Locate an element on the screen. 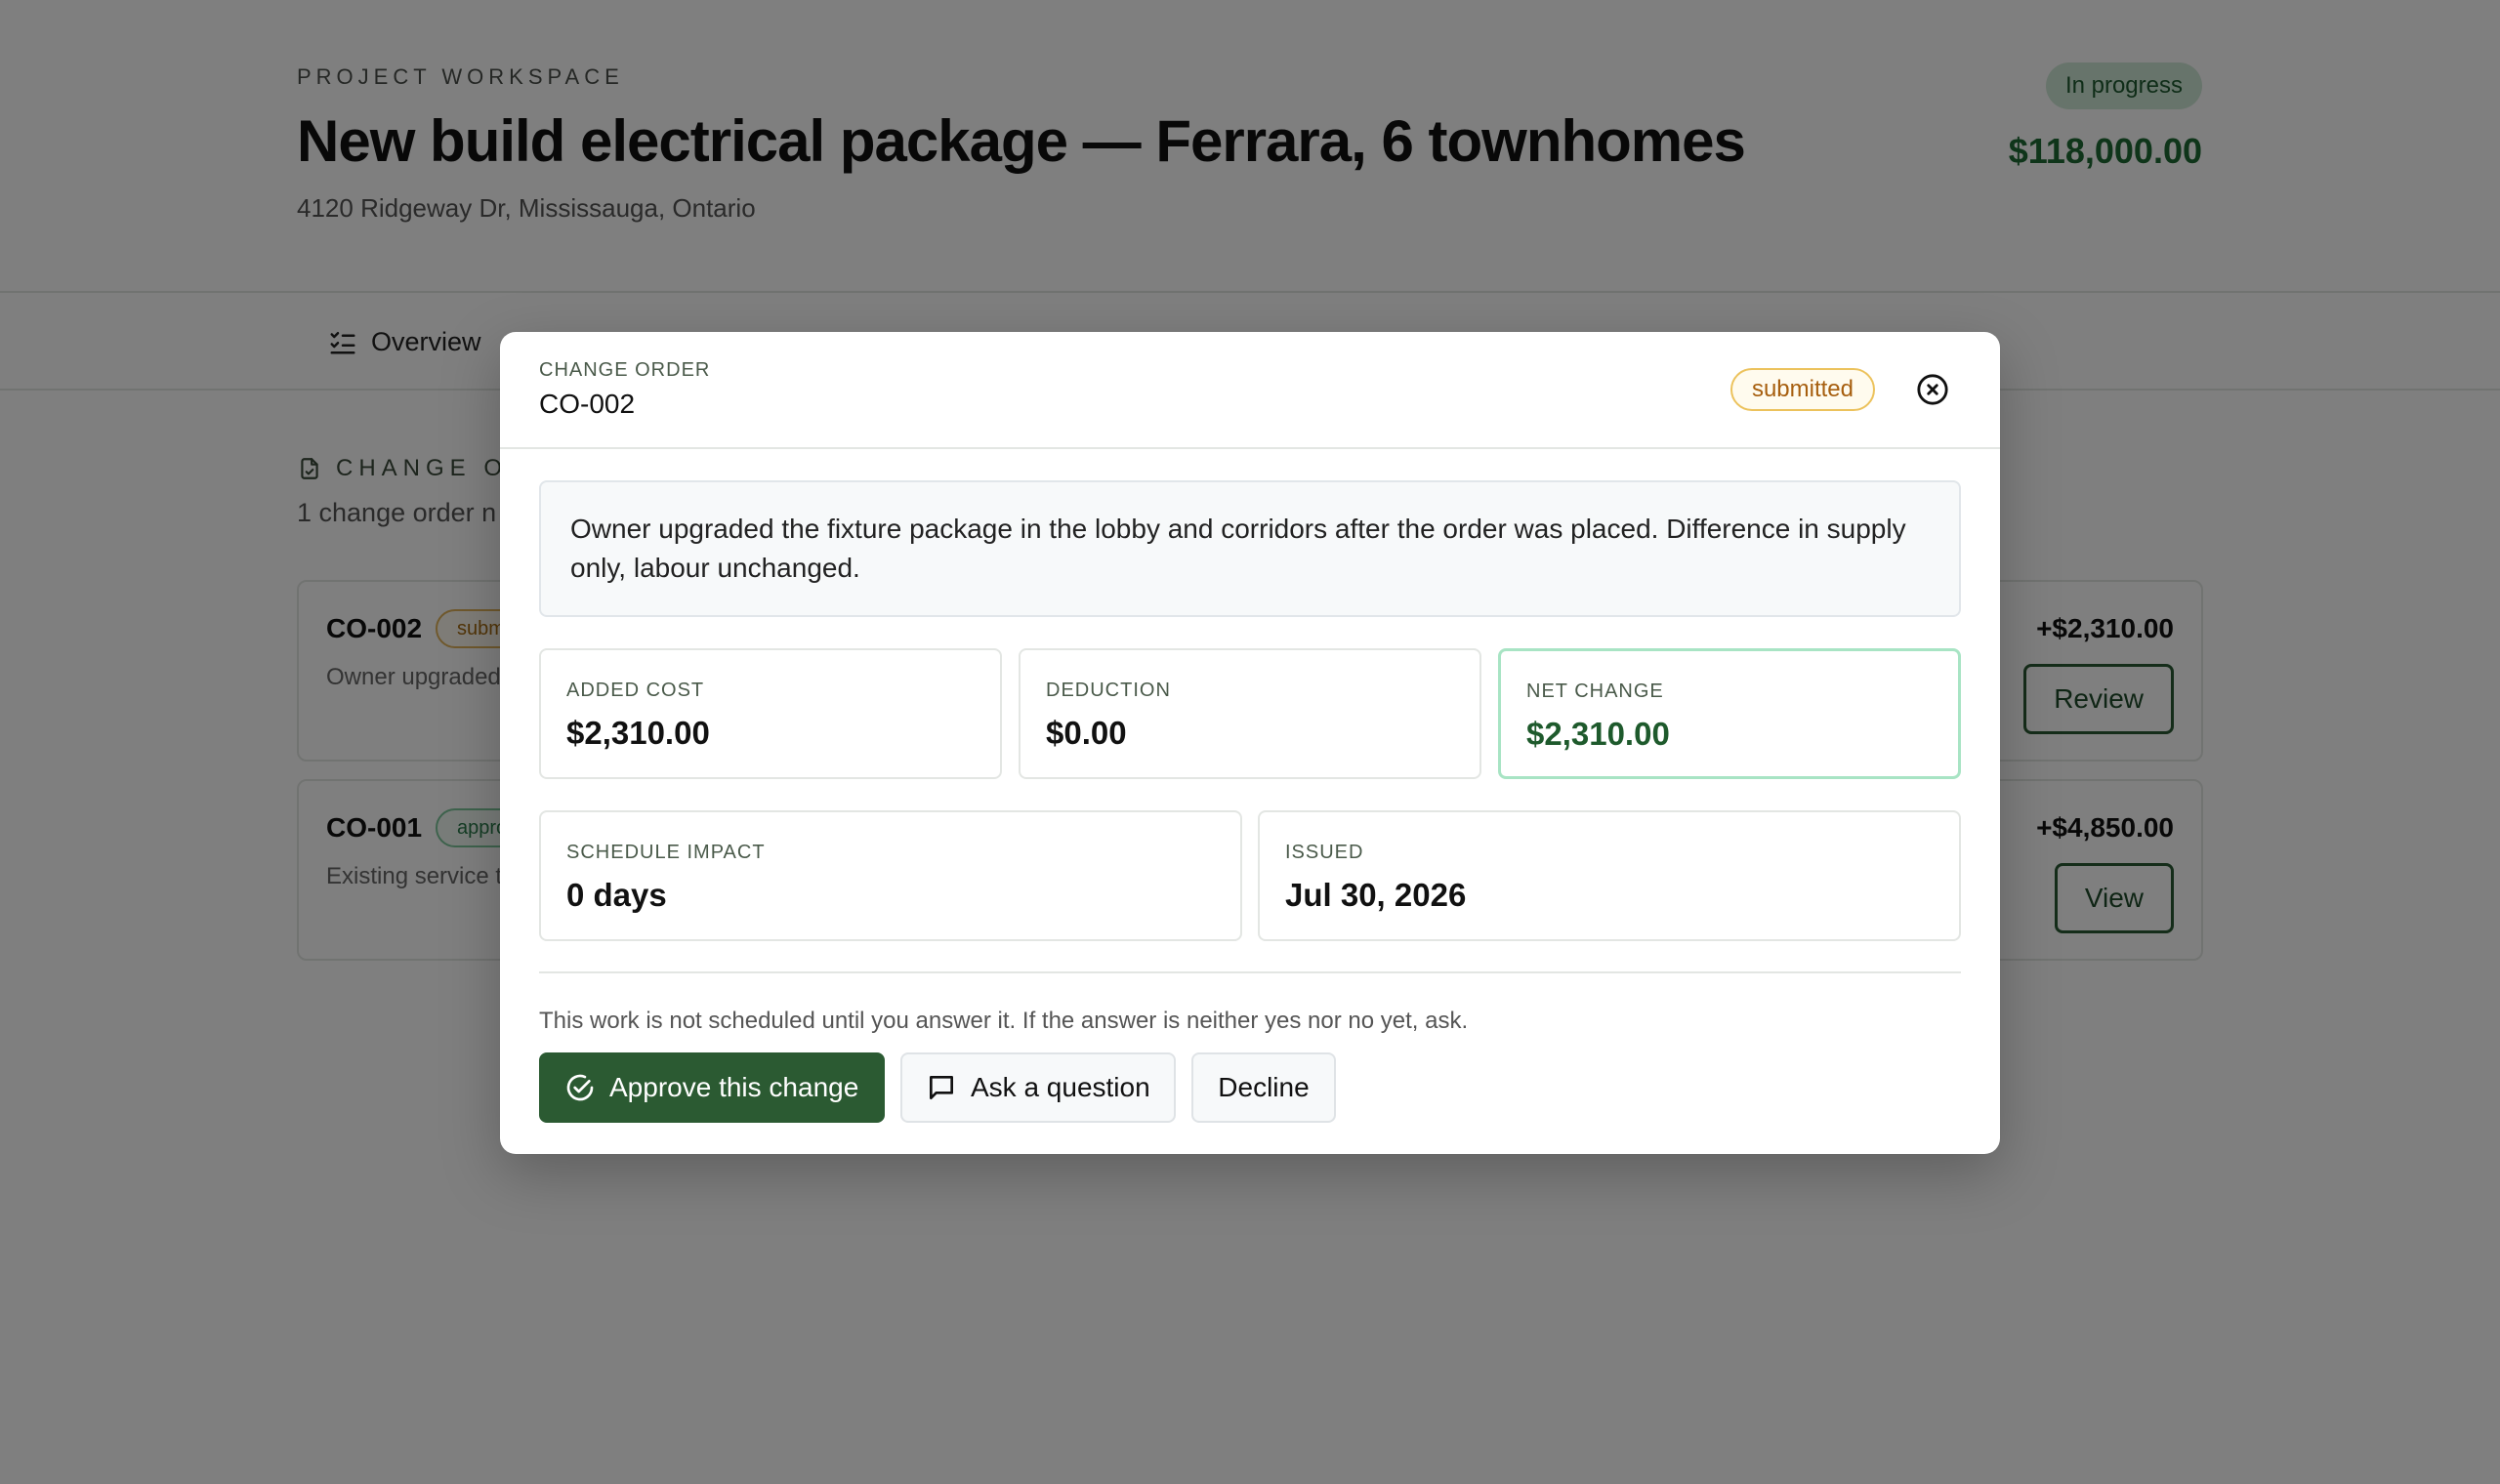 The image size is (2500, 1484). close-icon is located at coordinates (1932, 390).